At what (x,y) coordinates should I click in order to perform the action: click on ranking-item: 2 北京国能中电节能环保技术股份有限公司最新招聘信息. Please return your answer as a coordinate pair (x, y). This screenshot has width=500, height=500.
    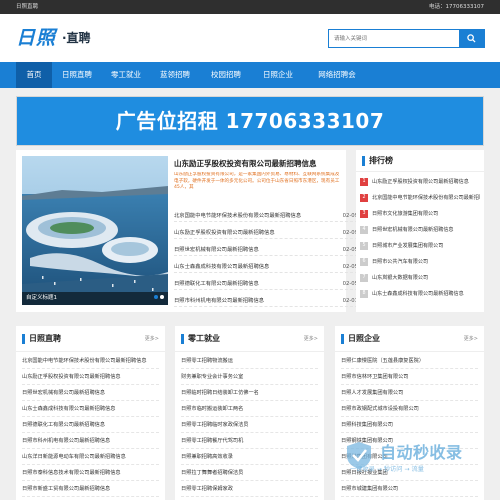
    Looking at the image, I should click on (420, 198).